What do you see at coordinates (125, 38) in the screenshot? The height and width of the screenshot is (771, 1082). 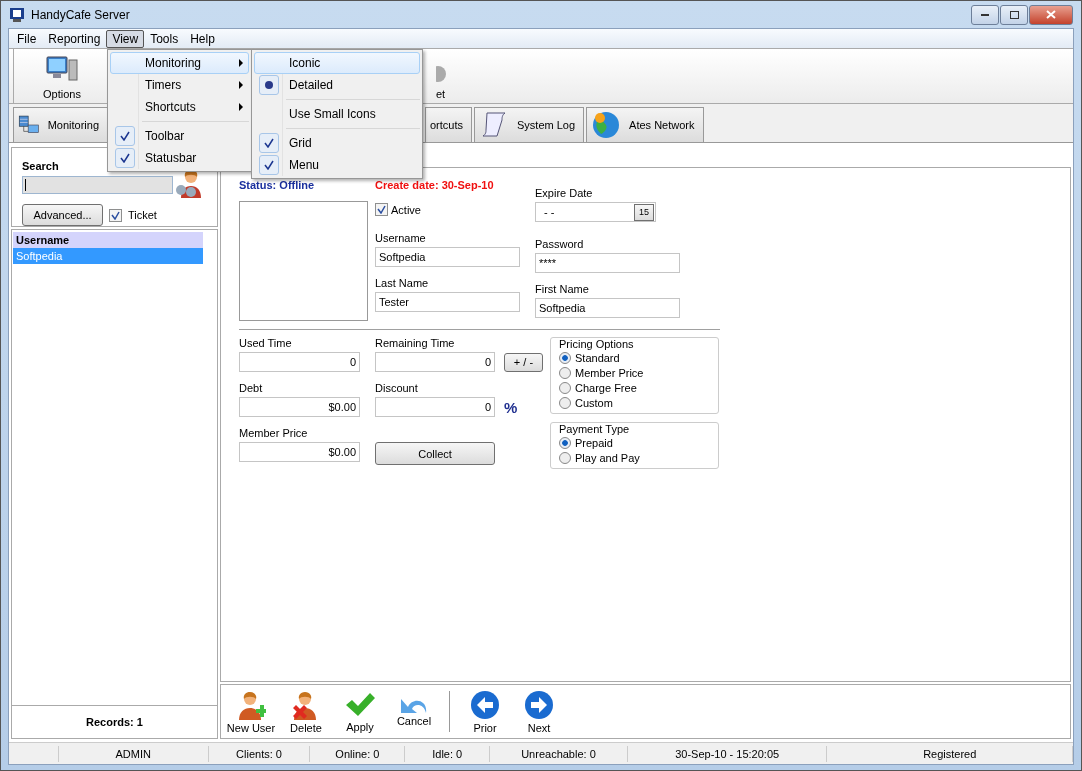 I see `menu-bar-item: View` at bounding box center [125, 38].